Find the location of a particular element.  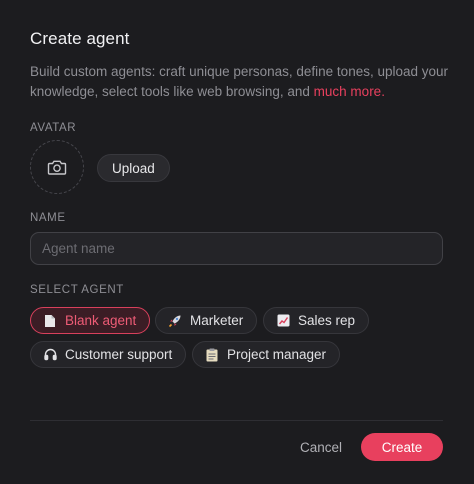

agent-option-sales-rep: Sales rep is located at coordinates (316, 320).